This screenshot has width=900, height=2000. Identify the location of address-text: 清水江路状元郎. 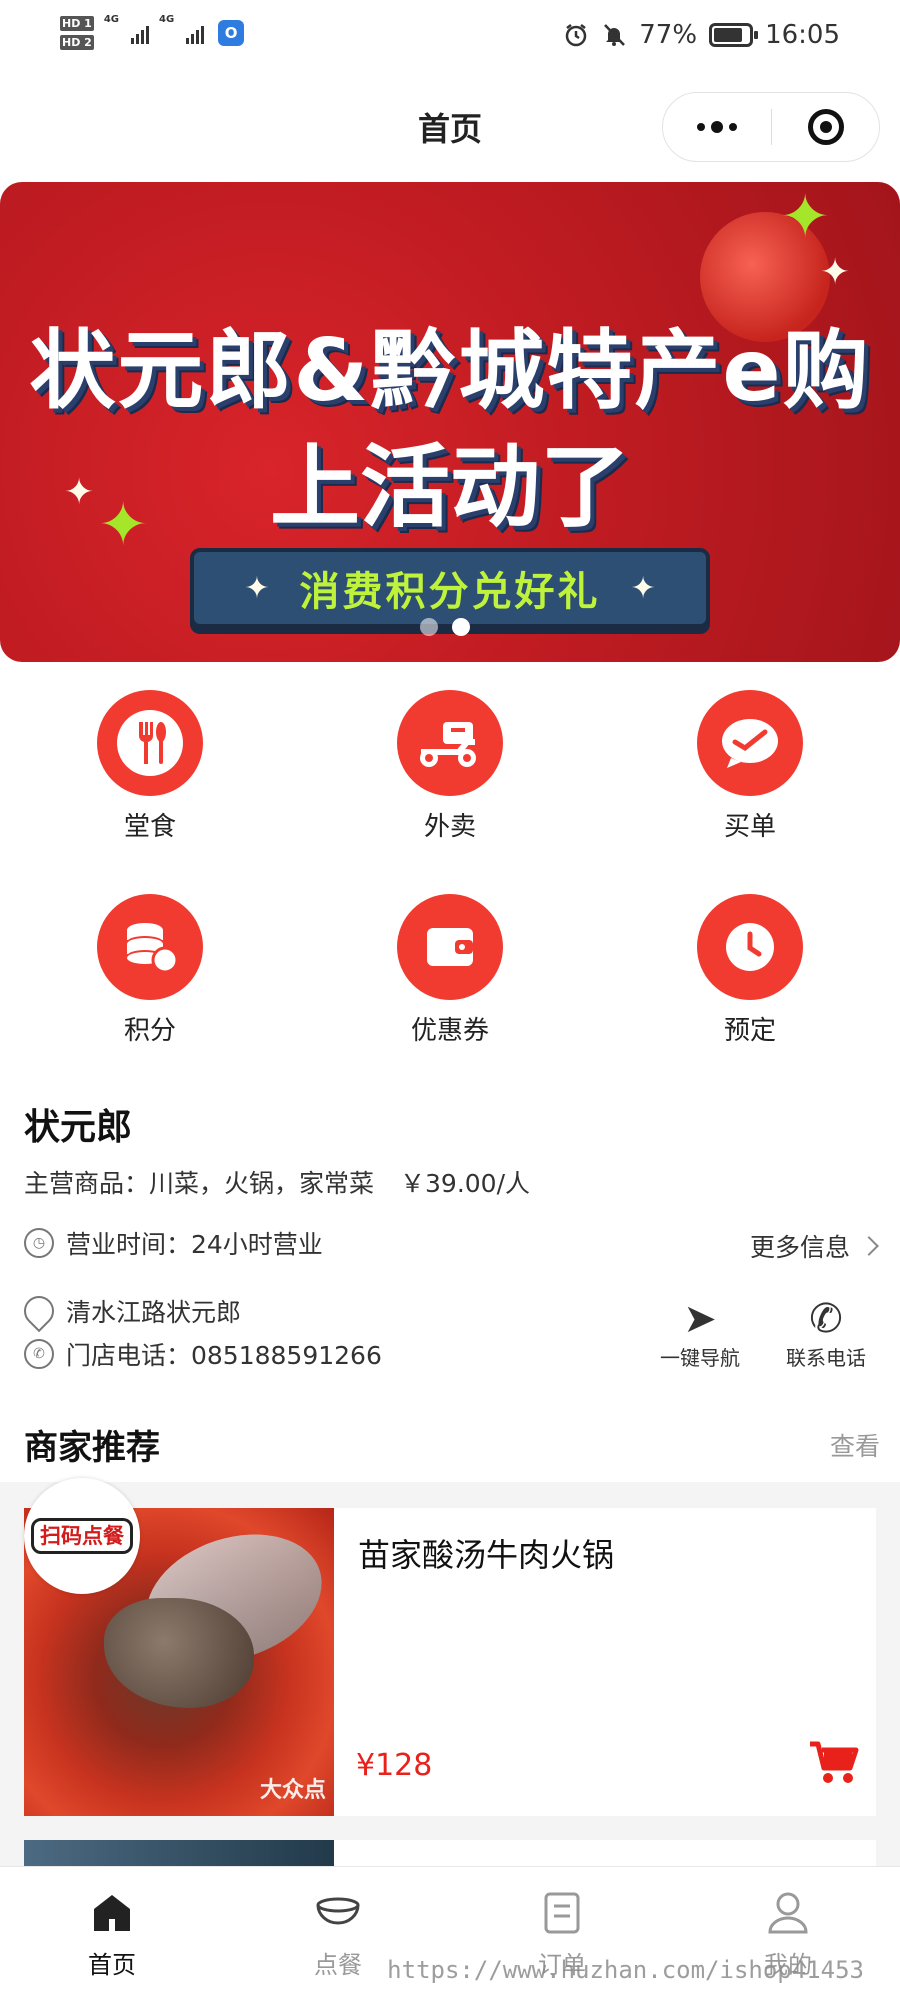
(154, 1312).